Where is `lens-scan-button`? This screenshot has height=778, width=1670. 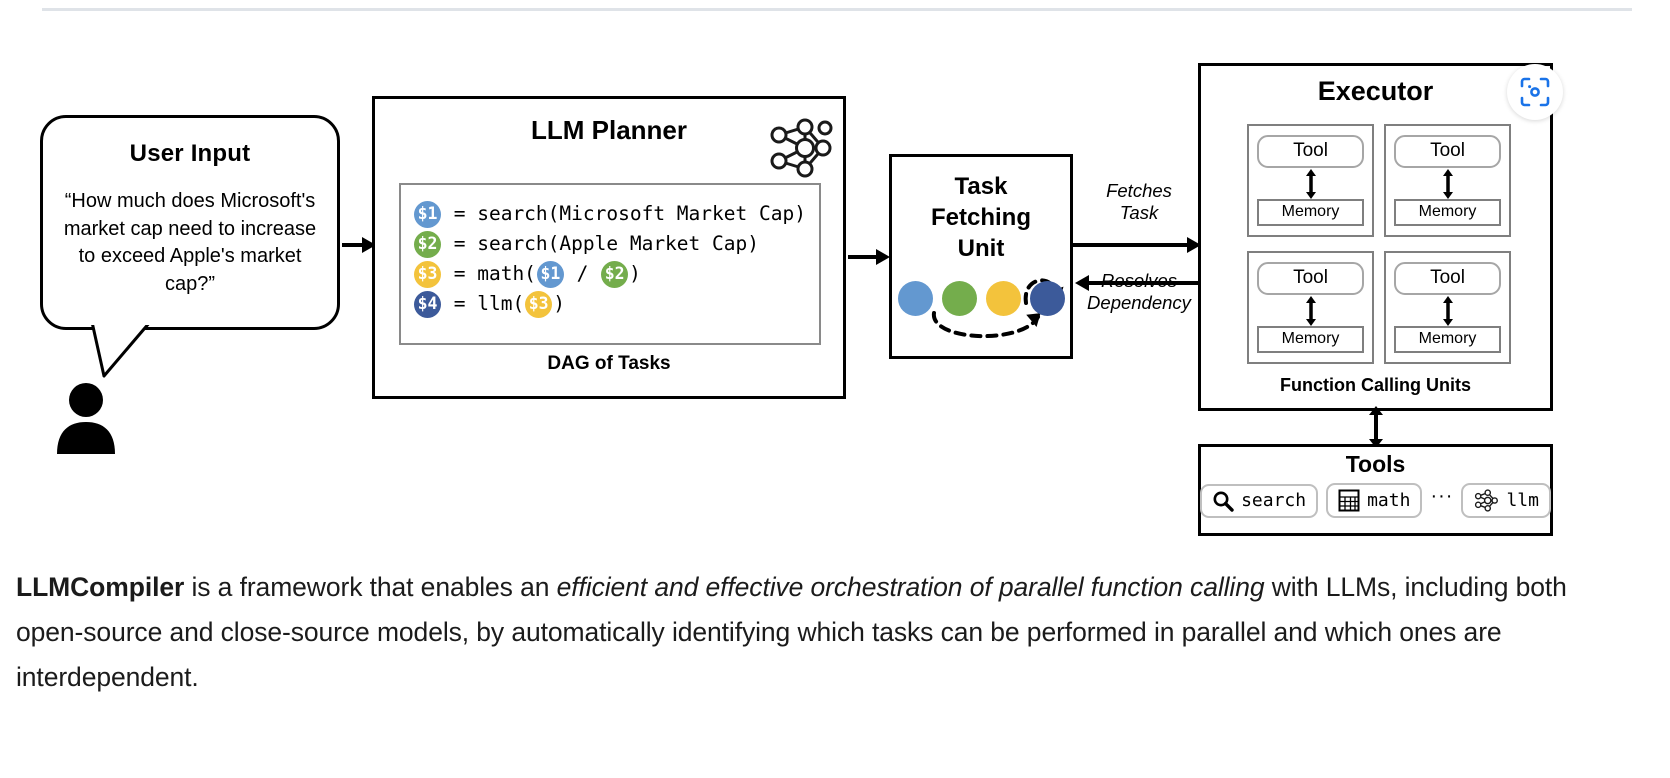
lens-scan-button is located at coordinates (1535, 92).